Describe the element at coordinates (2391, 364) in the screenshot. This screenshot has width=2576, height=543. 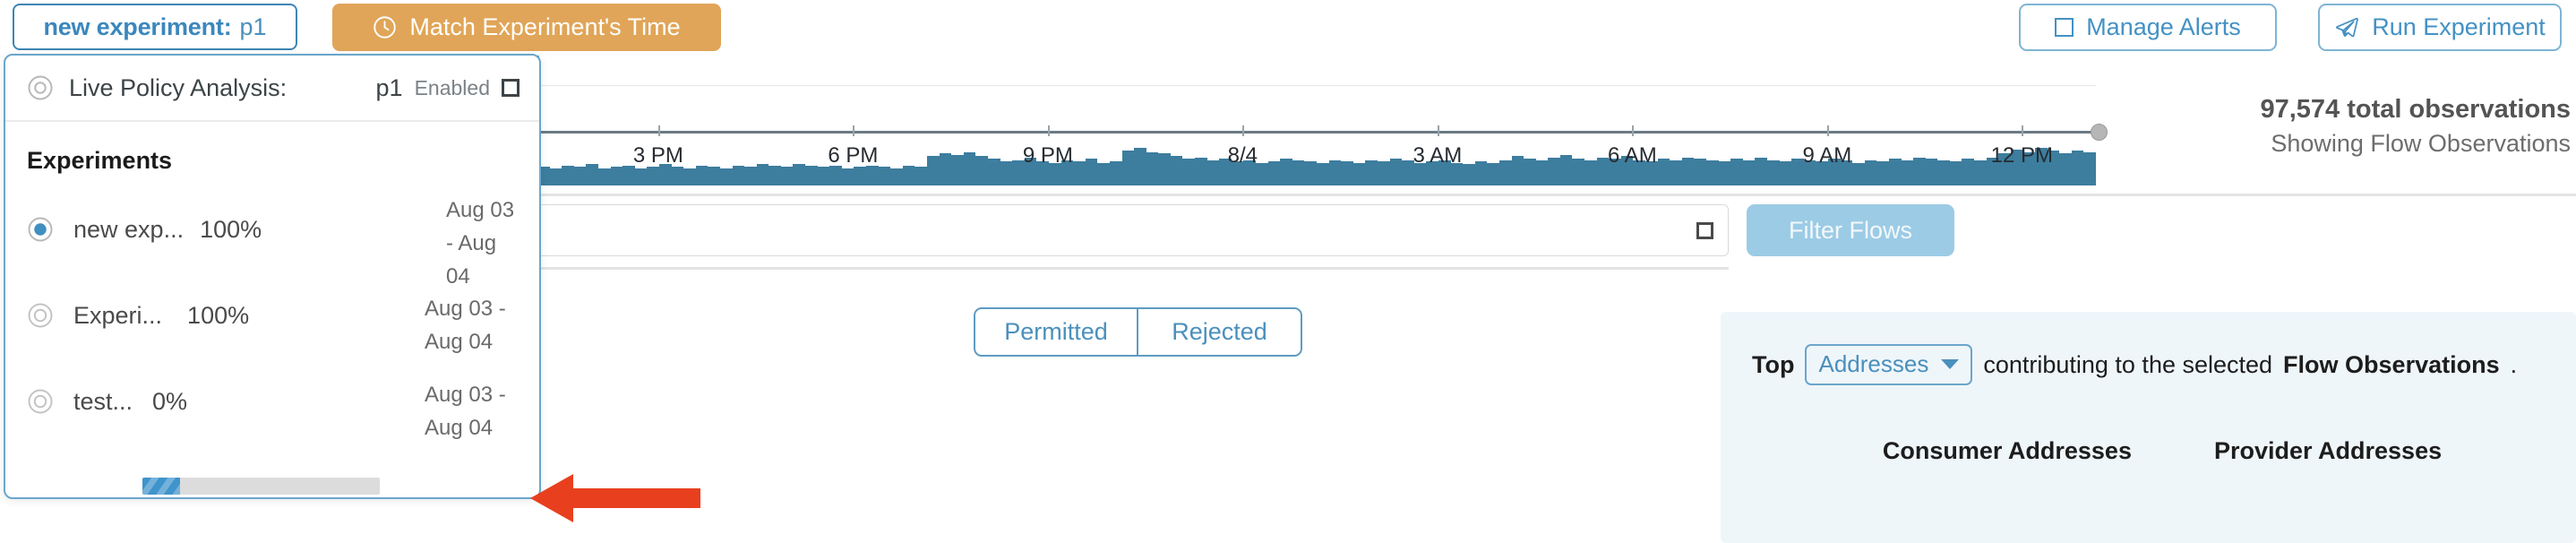
I see `top-emphasis-label: Flow Observations` at that location.